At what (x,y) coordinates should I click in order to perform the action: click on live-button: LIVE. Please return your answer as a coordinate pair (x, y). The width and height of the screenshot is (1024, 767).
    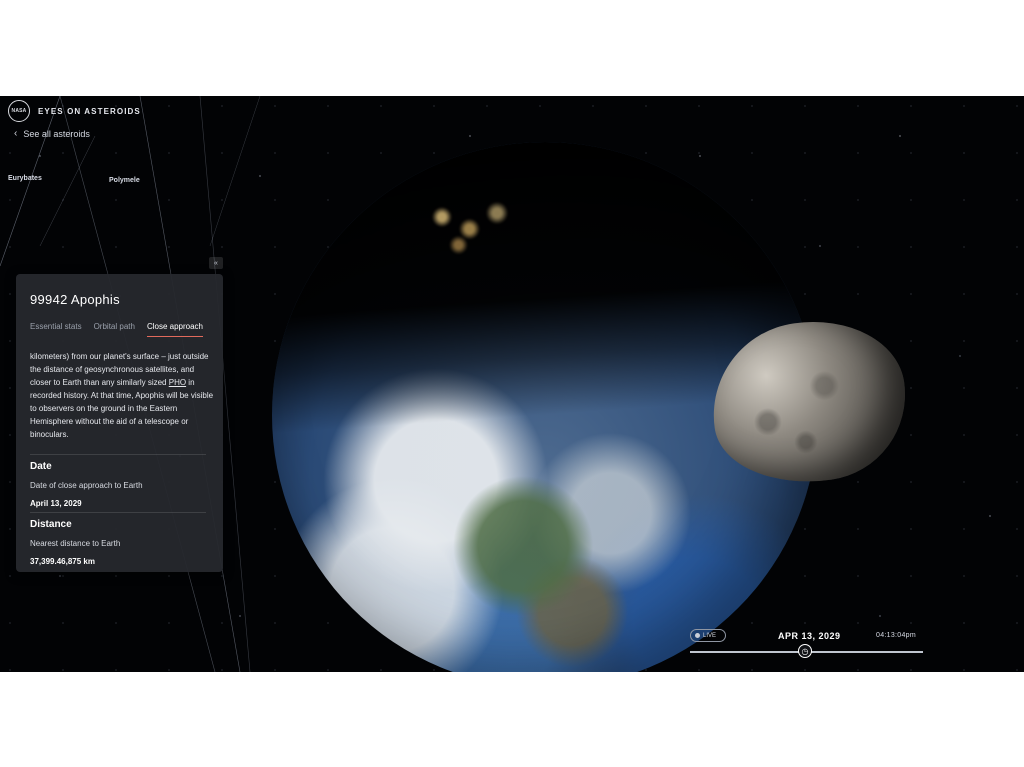
    Looking at the image, I should click on (708, 635).